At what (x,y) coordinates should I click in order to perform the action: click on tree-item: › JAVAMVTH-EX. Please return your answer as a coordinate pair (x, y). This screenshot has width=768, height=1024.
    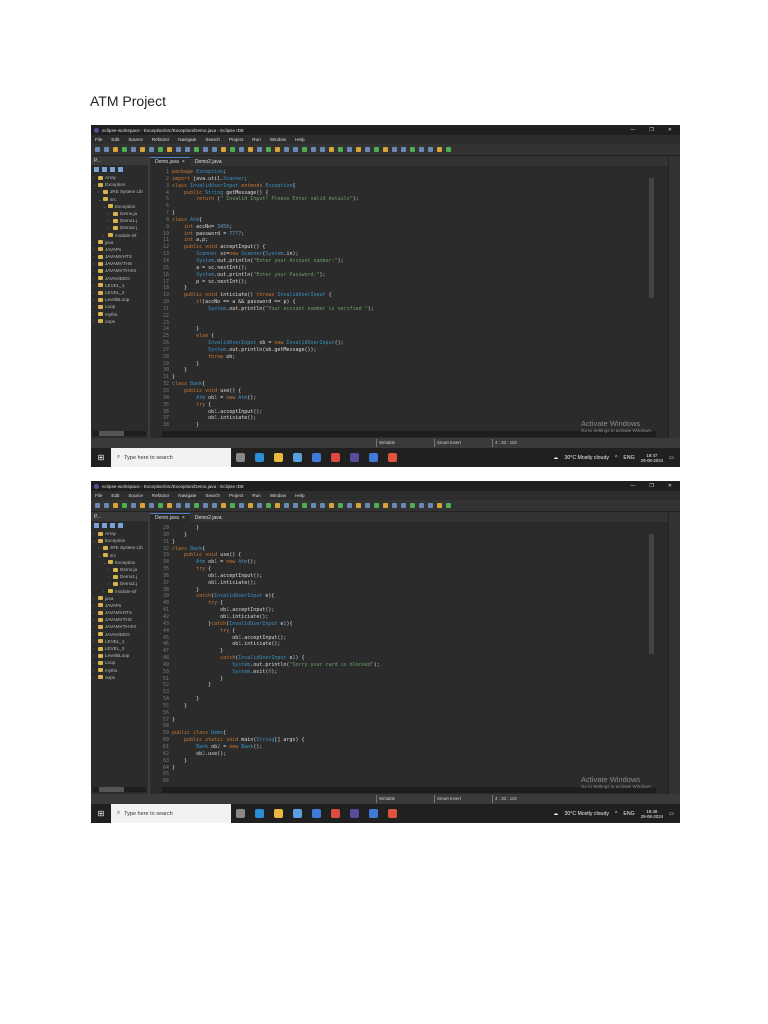
    Looking at the image, I should click on (119, 626).